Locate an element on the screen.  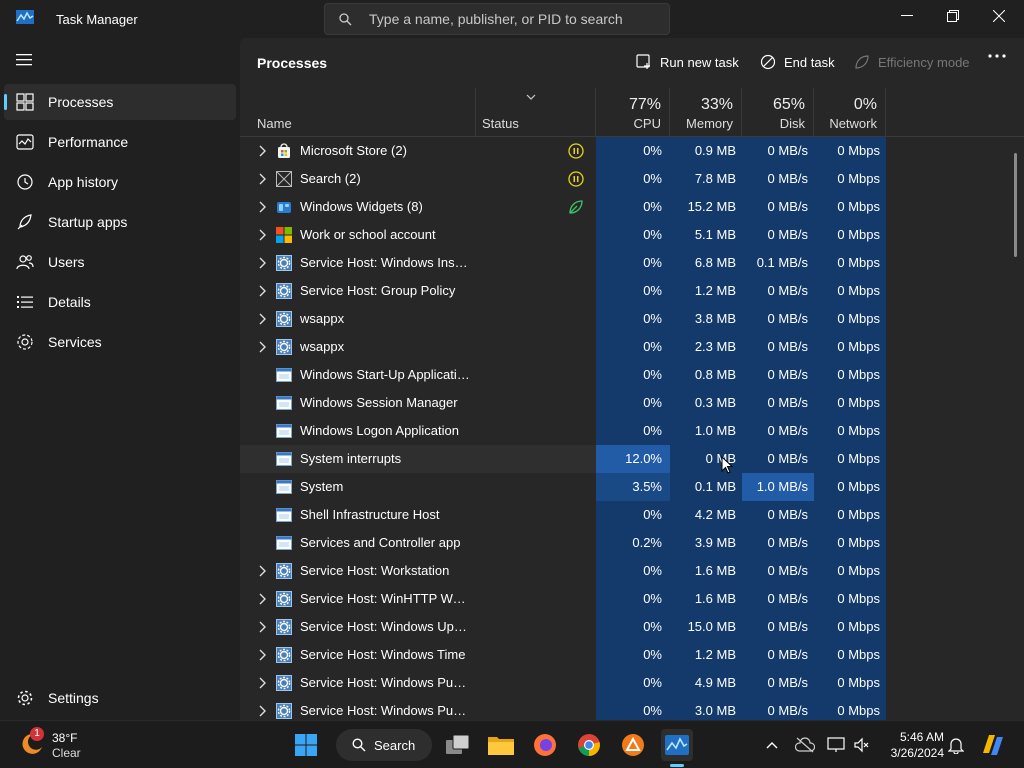
table-row: Windows Widgets (8) 0% 15.2 MB 0 MB/s 0 Mbps is located at coordinates (563, 207).